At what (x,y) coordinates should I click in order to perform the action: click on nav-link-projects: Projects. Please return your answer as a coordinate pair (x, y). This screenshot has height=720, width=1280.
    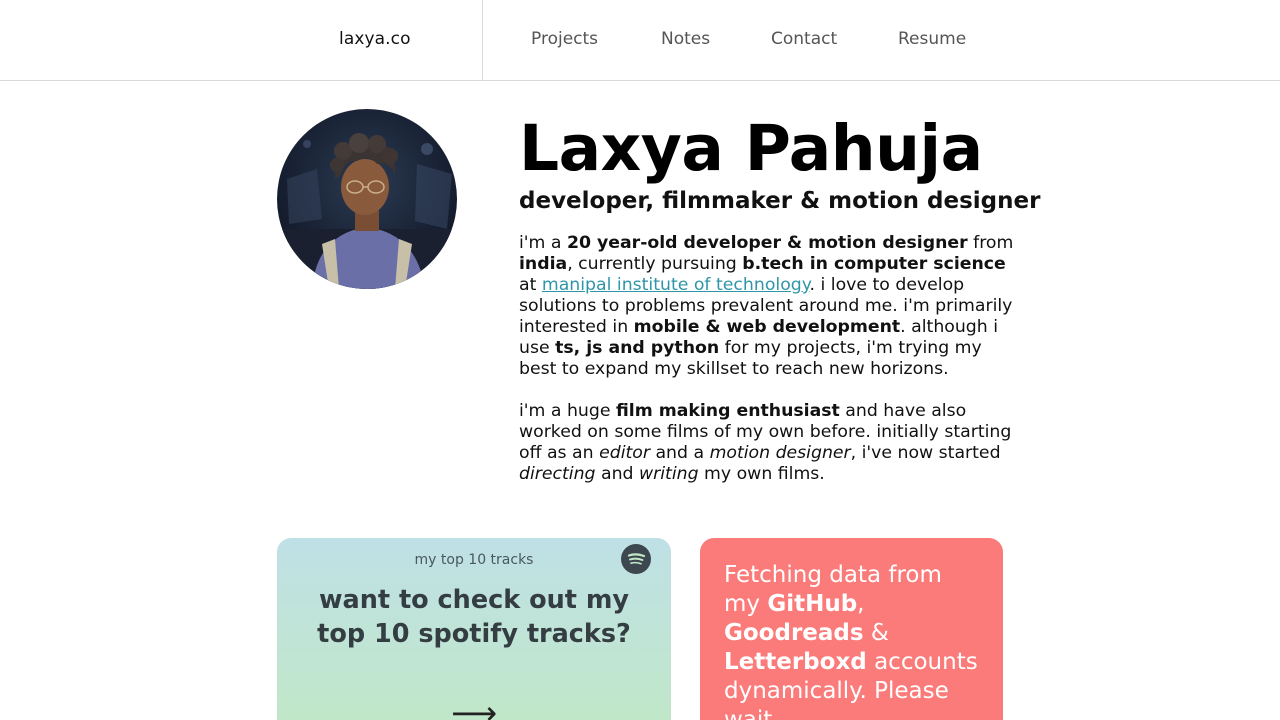
    Looking at the image, I should click on (564, 39).